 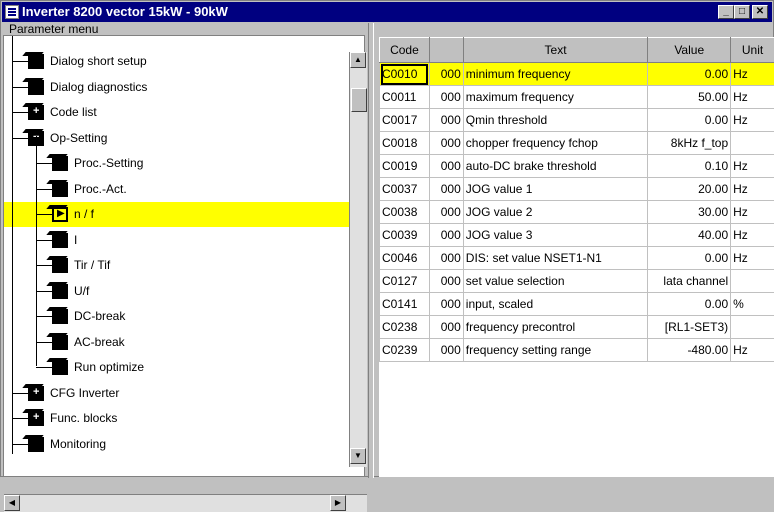 I want to click on maximize-button: □, so click(x=742, y=12).